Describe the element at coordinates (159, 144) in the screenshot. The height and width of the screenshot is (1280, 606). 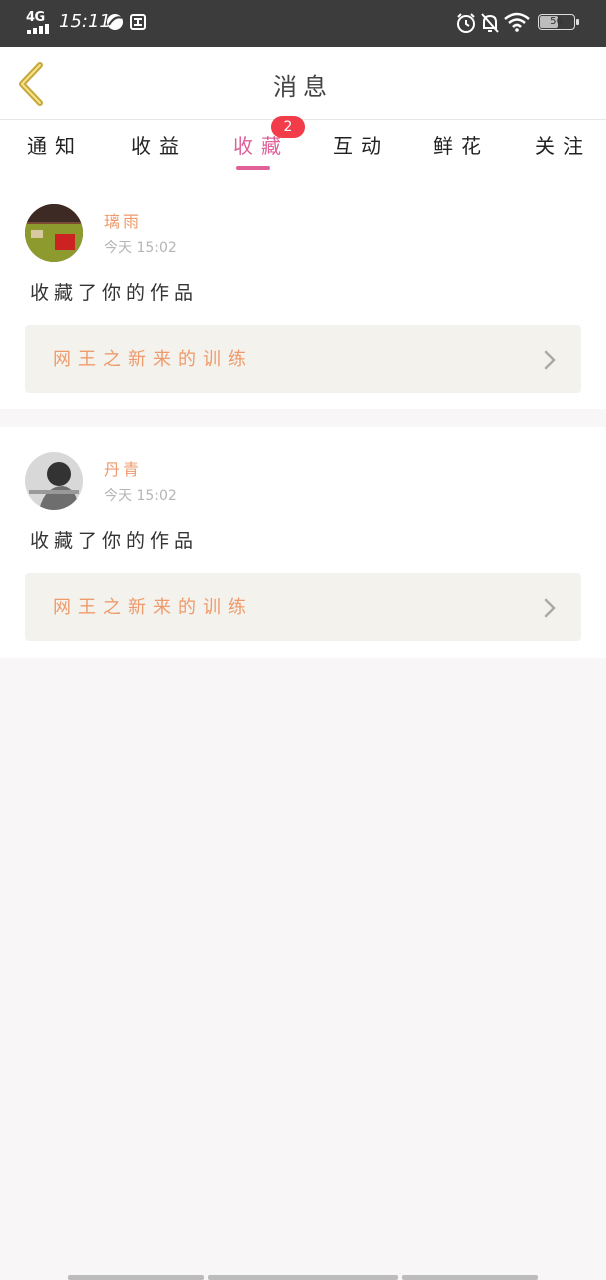
I see `tab-earnings: 收益` at that location.